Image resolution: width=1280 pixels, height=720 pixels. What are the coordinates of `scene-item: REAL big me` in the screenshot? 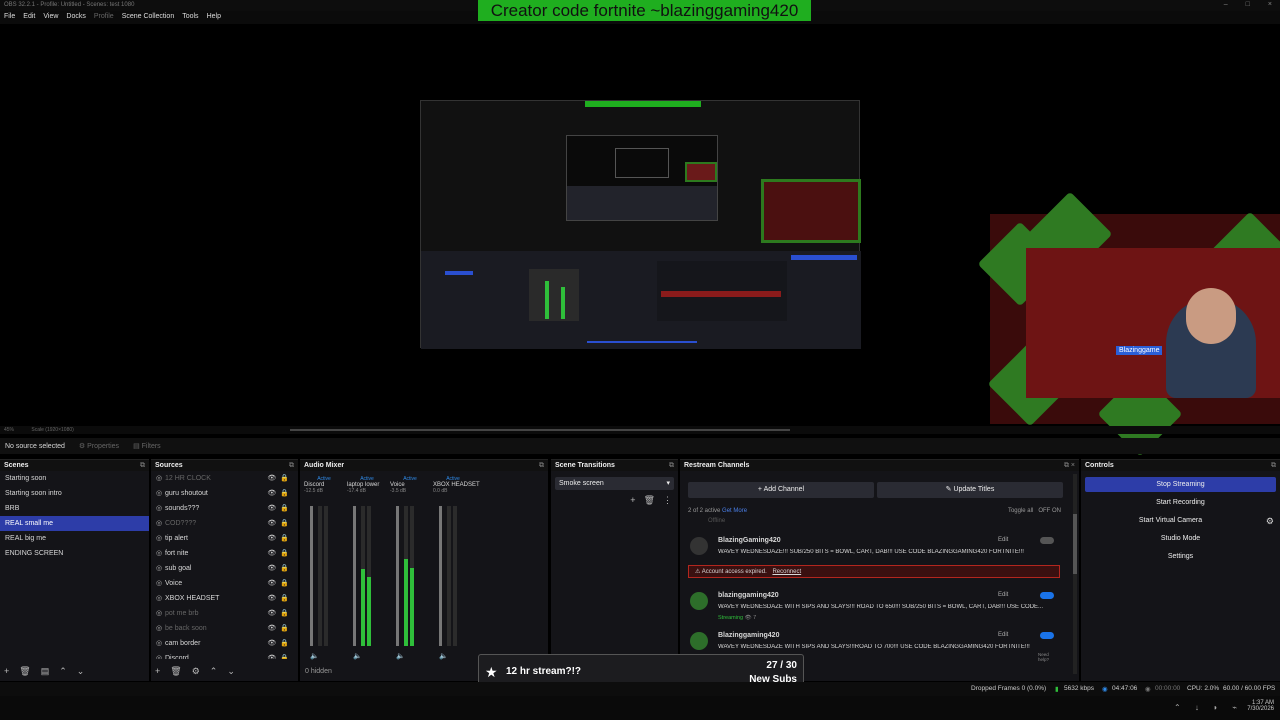 It's located at (74, 538).